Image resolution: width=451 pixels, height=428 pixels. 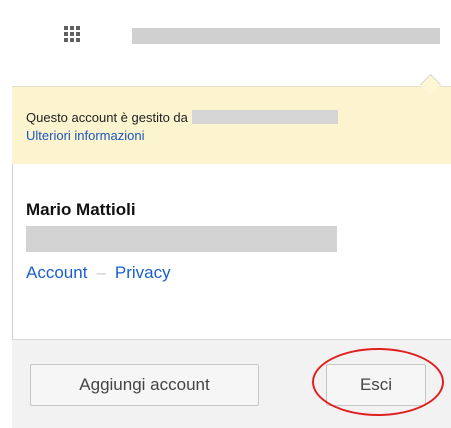 What do you see at coordinates (56, 272) in the screenshot?
I see `account-link: Account` at bounding box center [56, 272].